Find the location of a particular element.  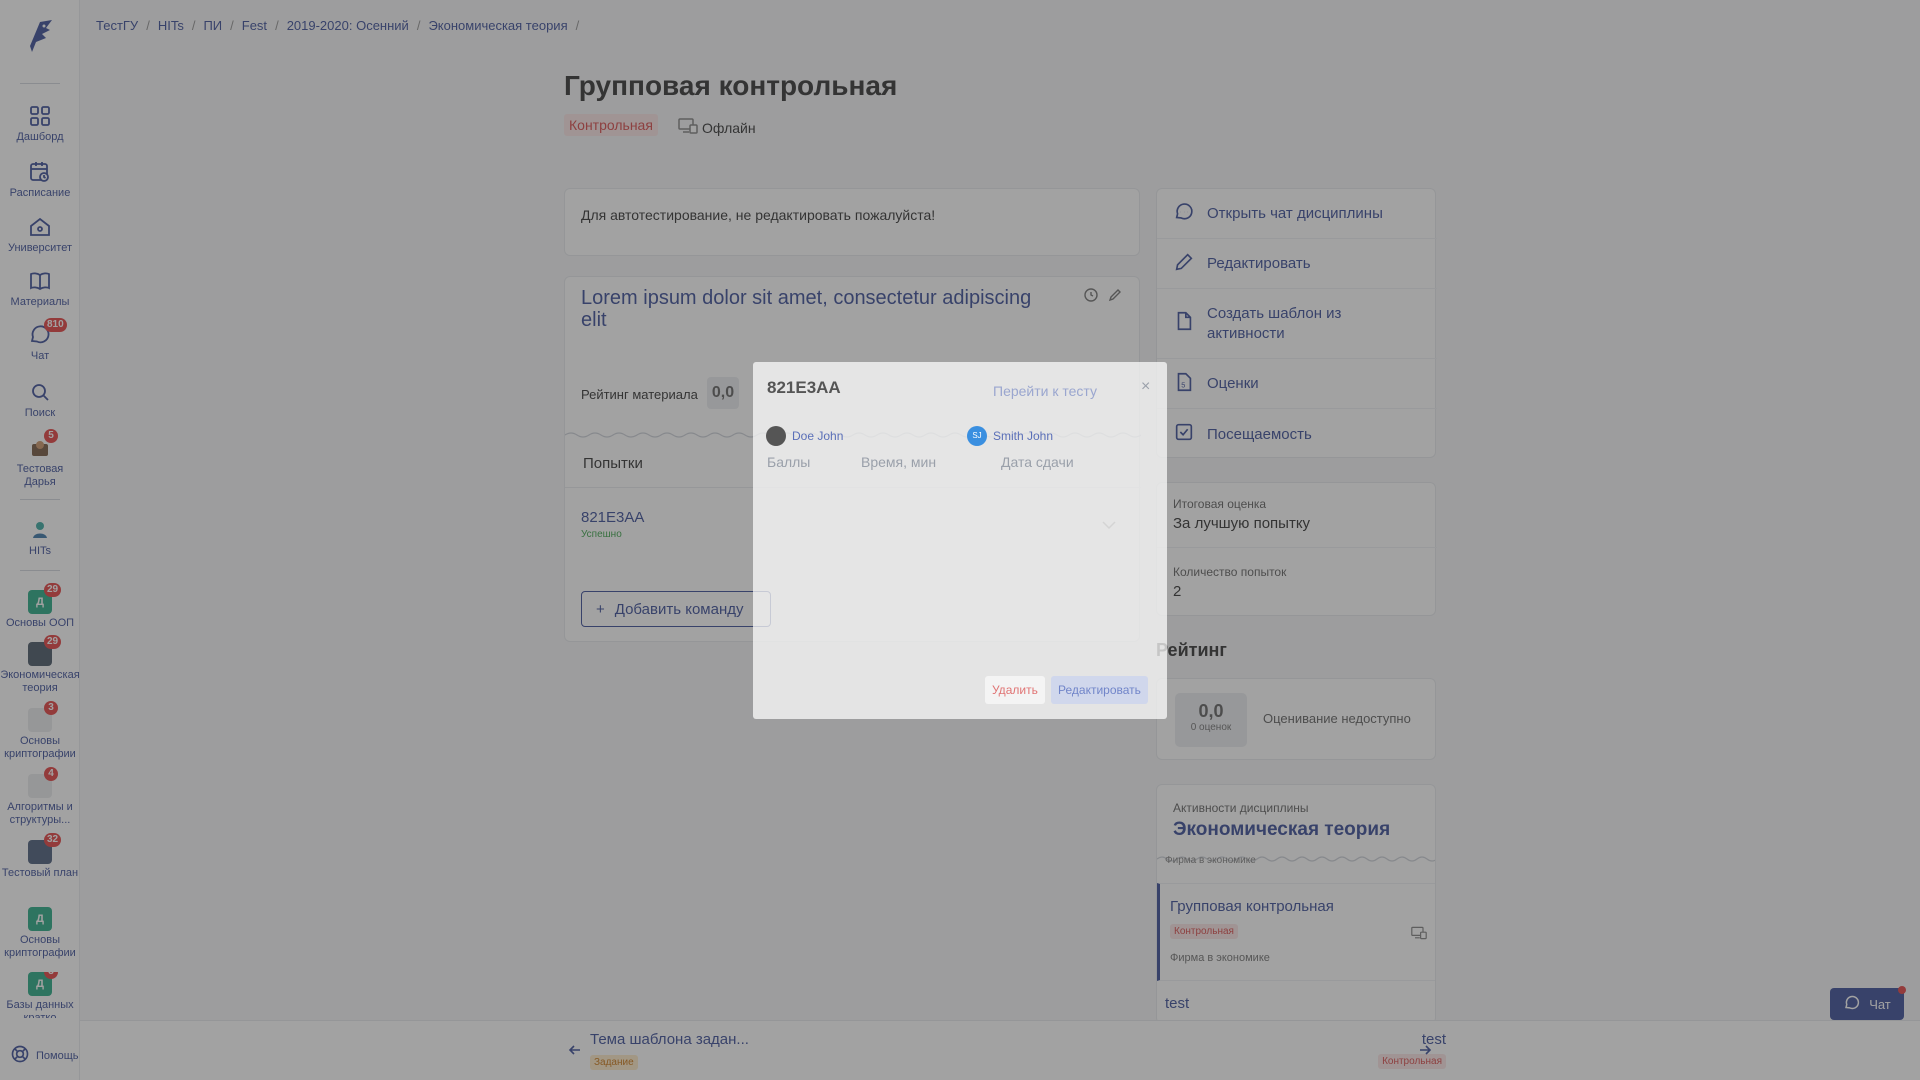

modal-title: 821E3AA is located at coordinates (804, 387).